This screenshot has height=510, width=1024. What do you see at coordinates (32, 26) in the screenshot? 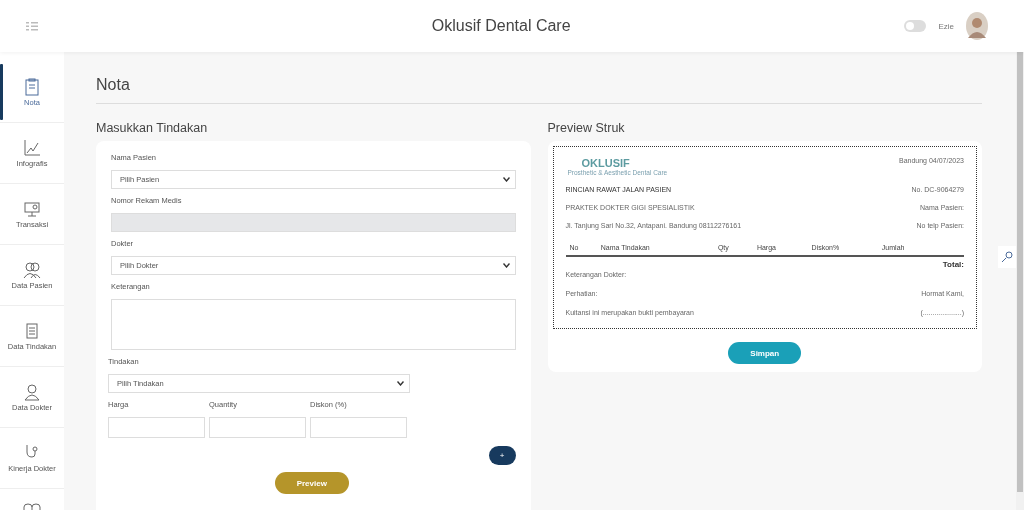
I see `menu-icon` at bounding box center [32, 26].